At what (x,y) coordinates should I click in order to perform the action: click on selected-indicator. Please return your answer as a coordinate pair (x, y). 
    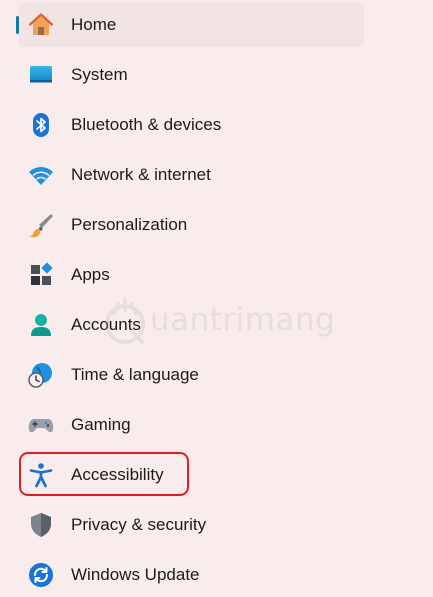
    Looking at the image, I should click on (17, 25).